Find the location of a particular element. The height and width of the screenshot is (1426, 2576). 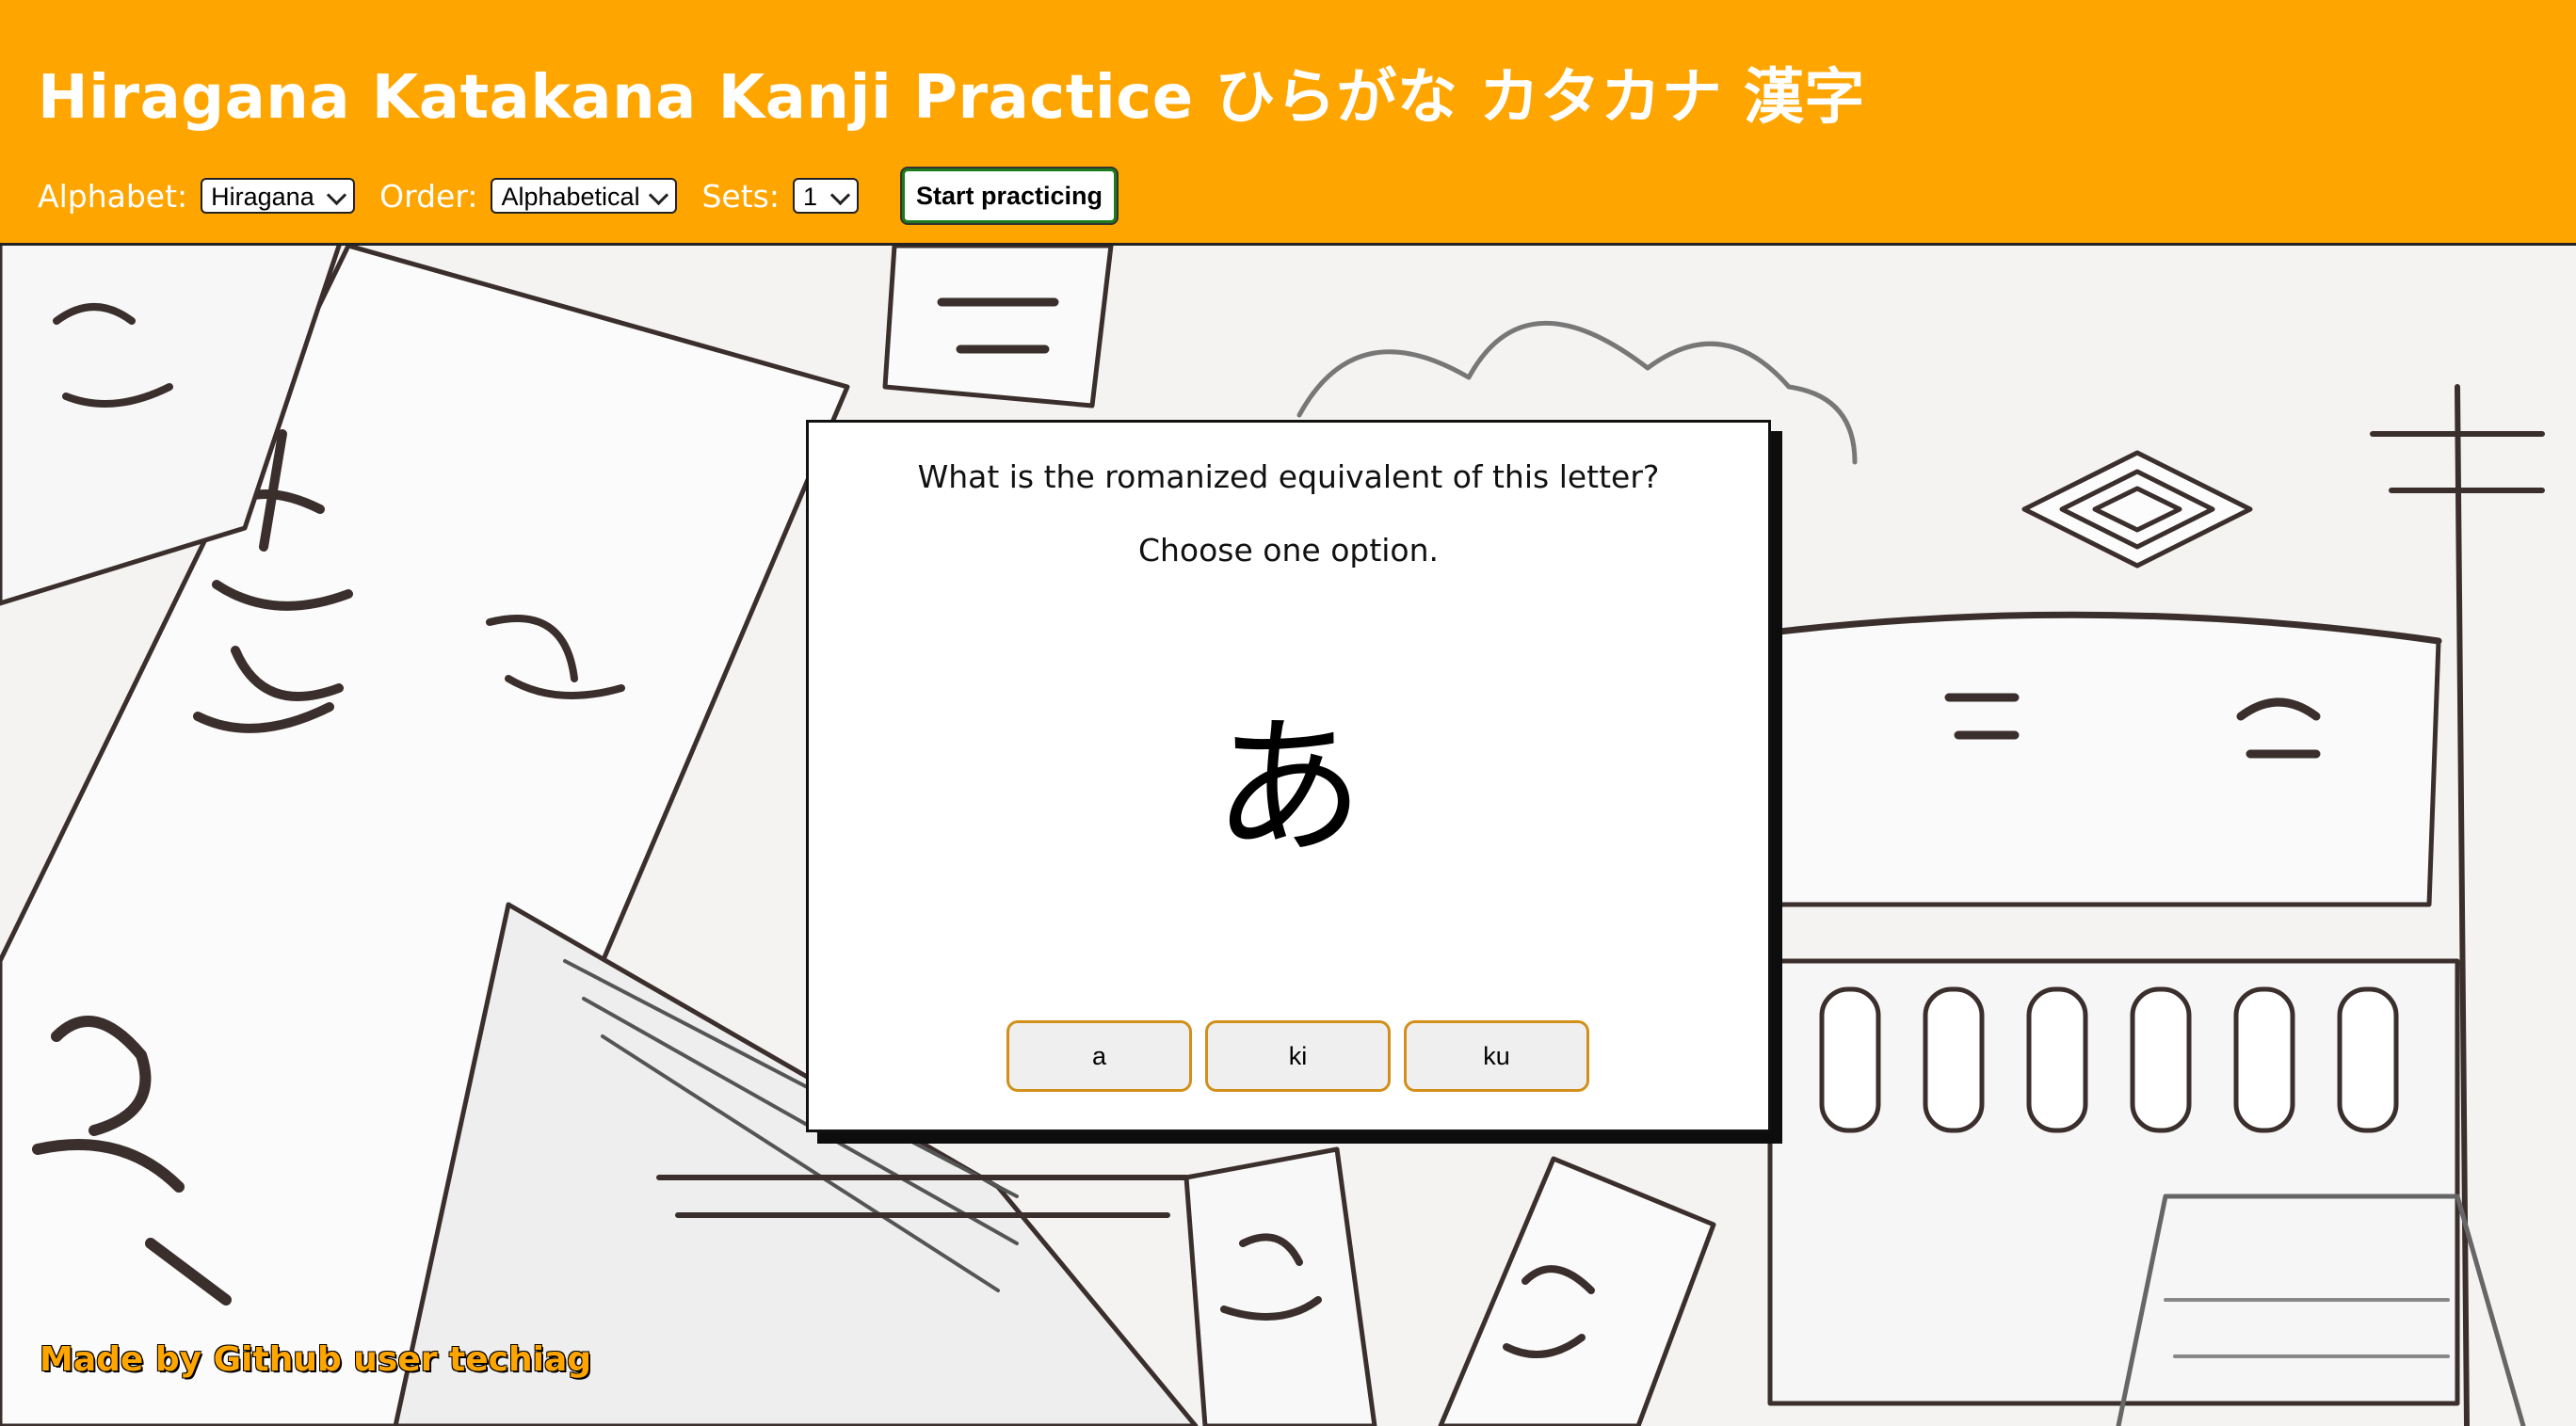

kana-character: あ is located at coordinates (1288, 787).